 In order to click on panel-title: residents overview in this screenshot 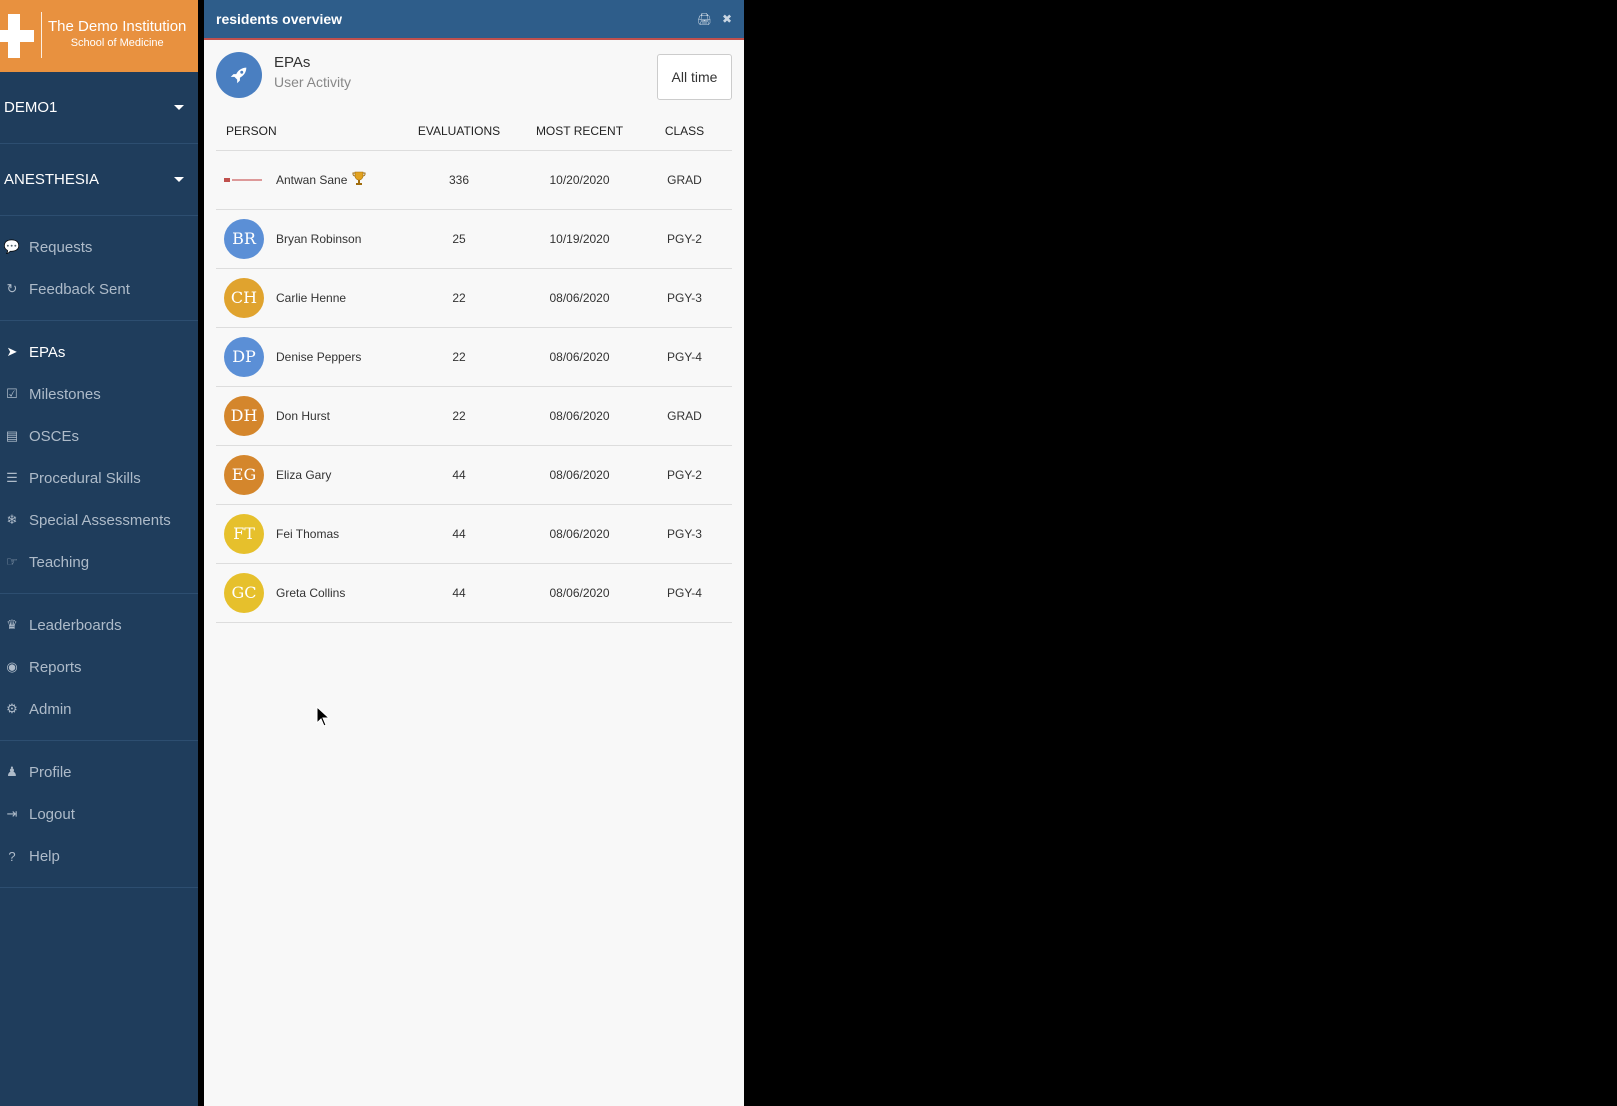, I will do `click(279, 19)`.